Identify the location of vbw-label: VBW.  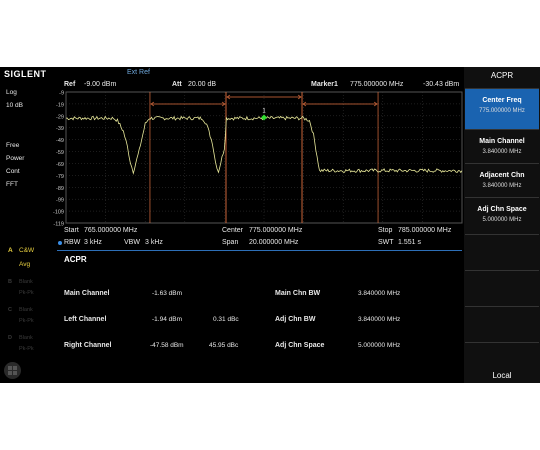
(132, 242).